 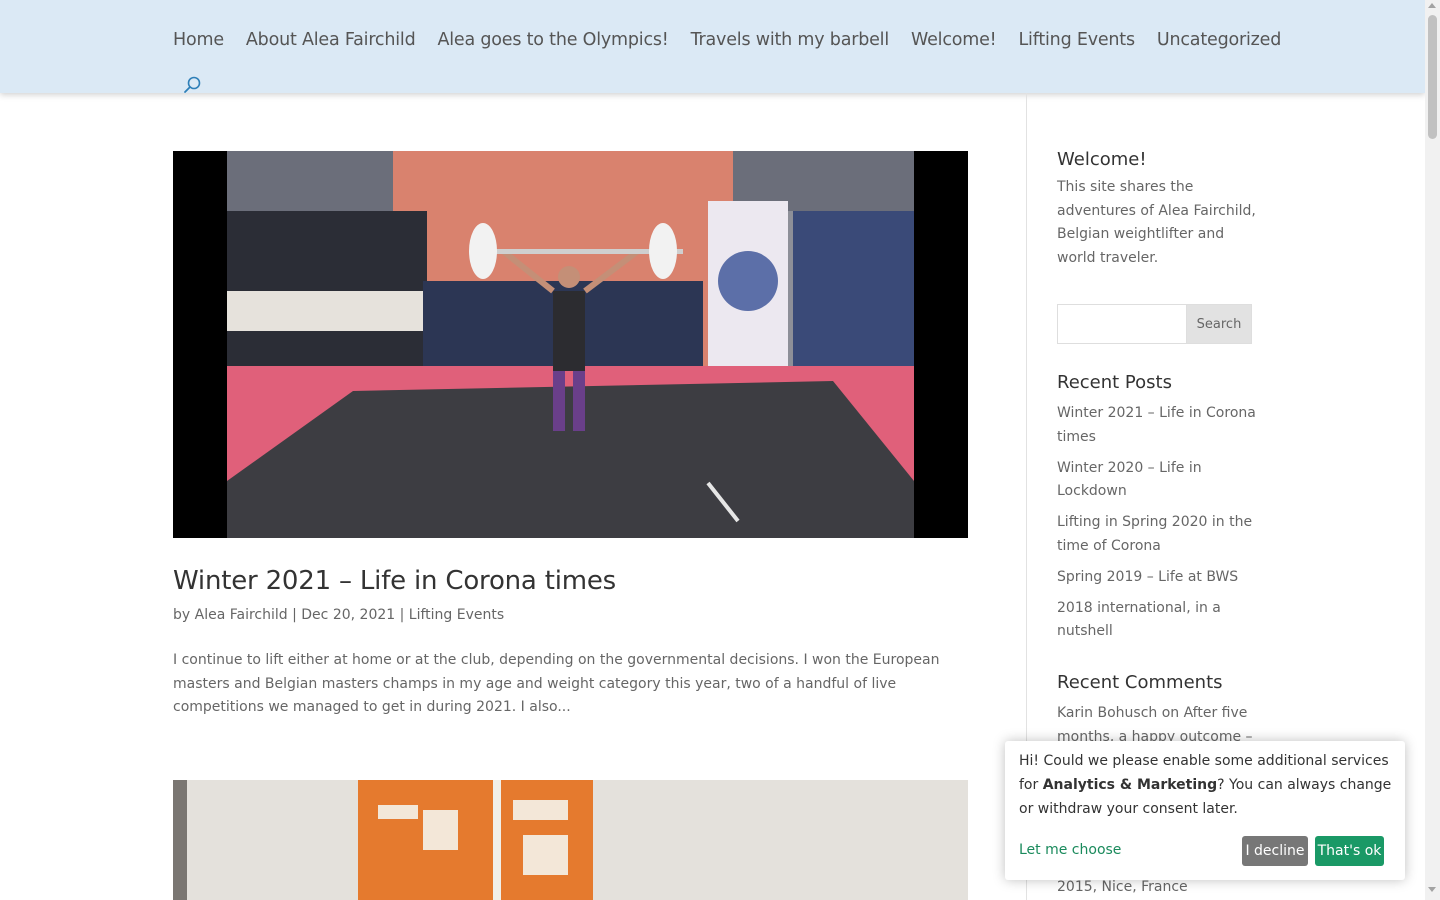 I want to click on sidebar-search-form: Search, so click(x=1154, y=324).